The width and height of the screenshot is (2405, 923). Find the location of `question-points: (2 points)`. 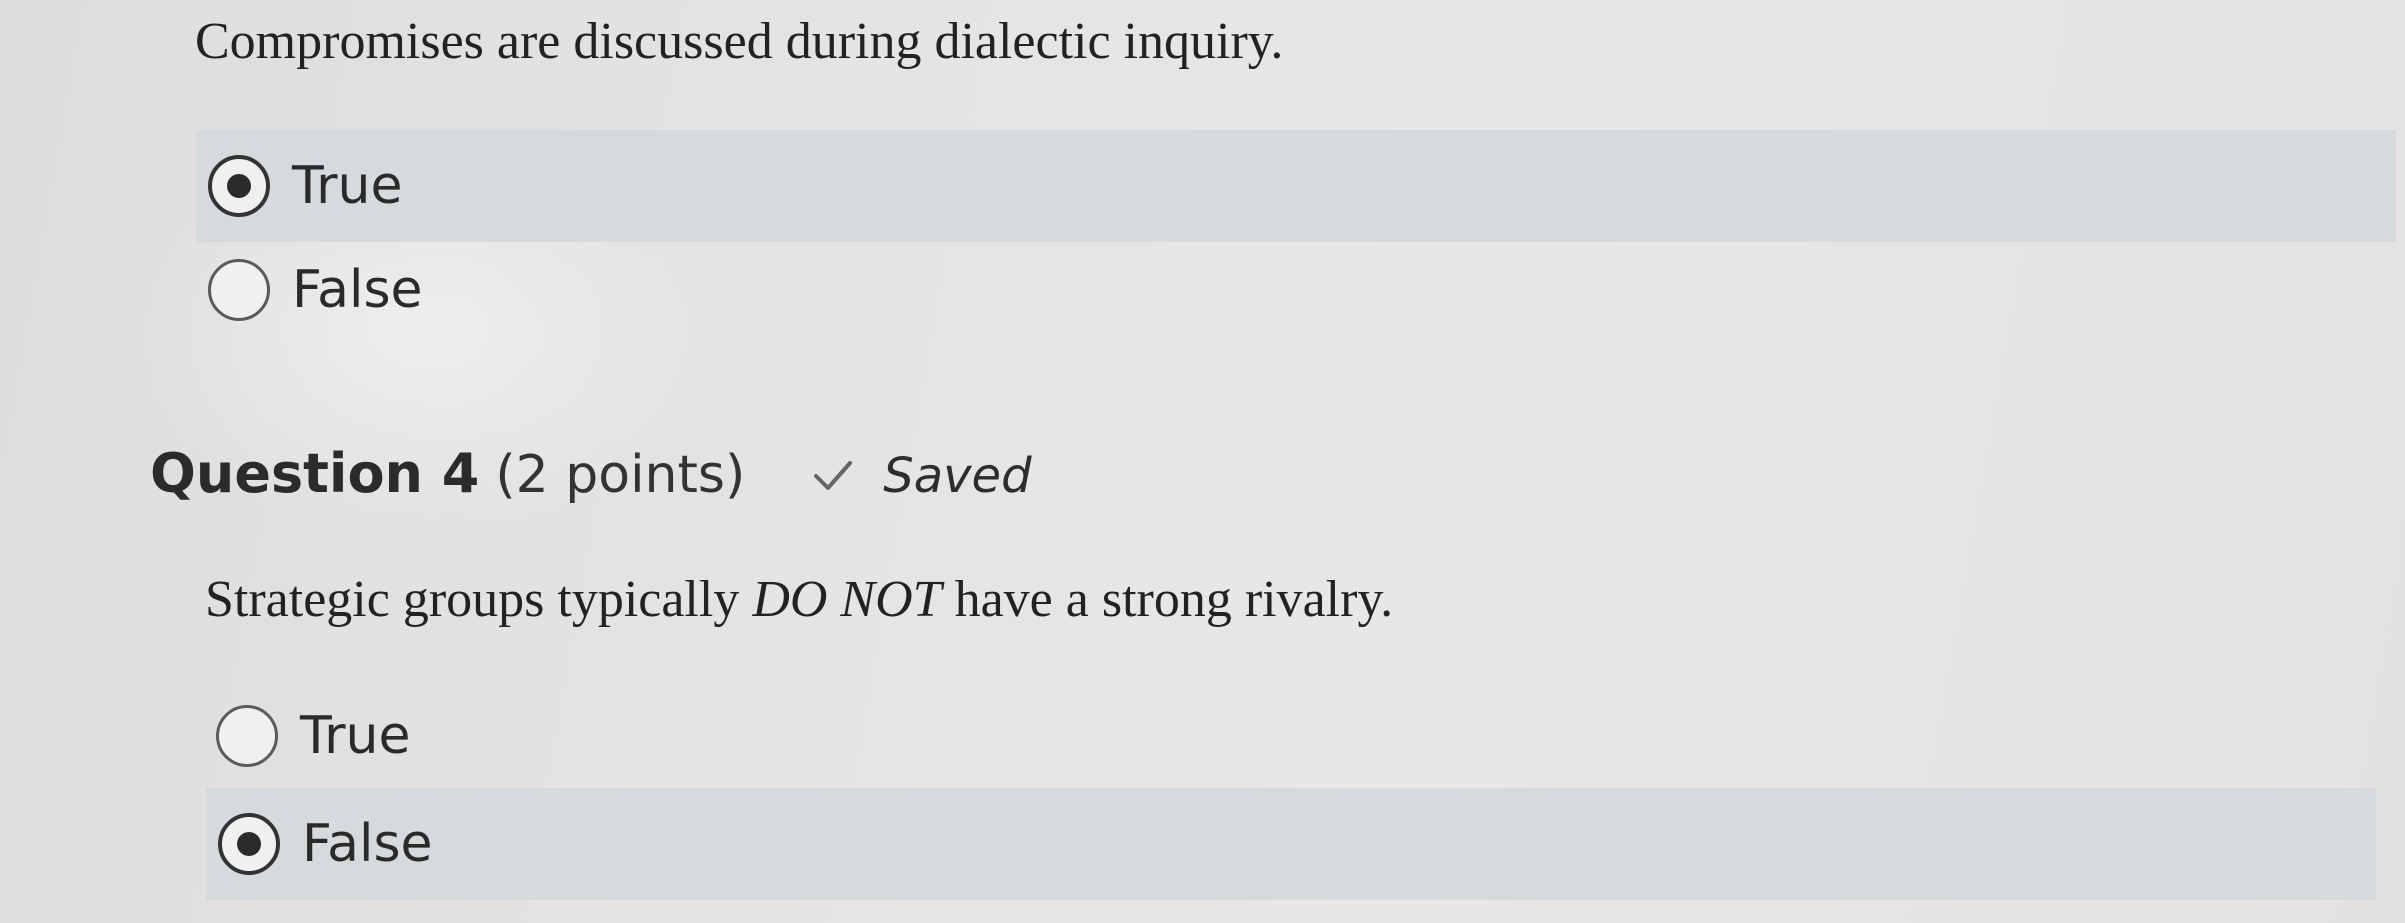

question-points: (2 points) is located at coordinates (620, 475).